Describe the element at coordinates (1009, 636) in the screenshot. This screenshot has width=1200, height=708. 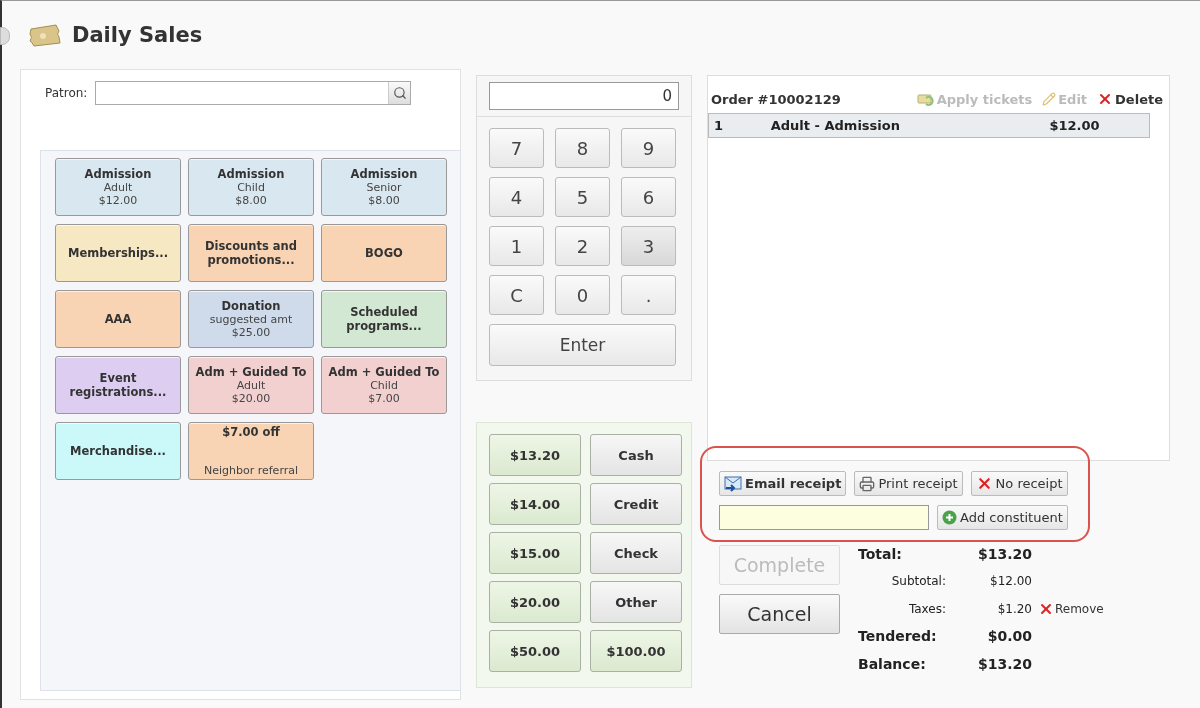
I see `total-value: $0.00` at that location.